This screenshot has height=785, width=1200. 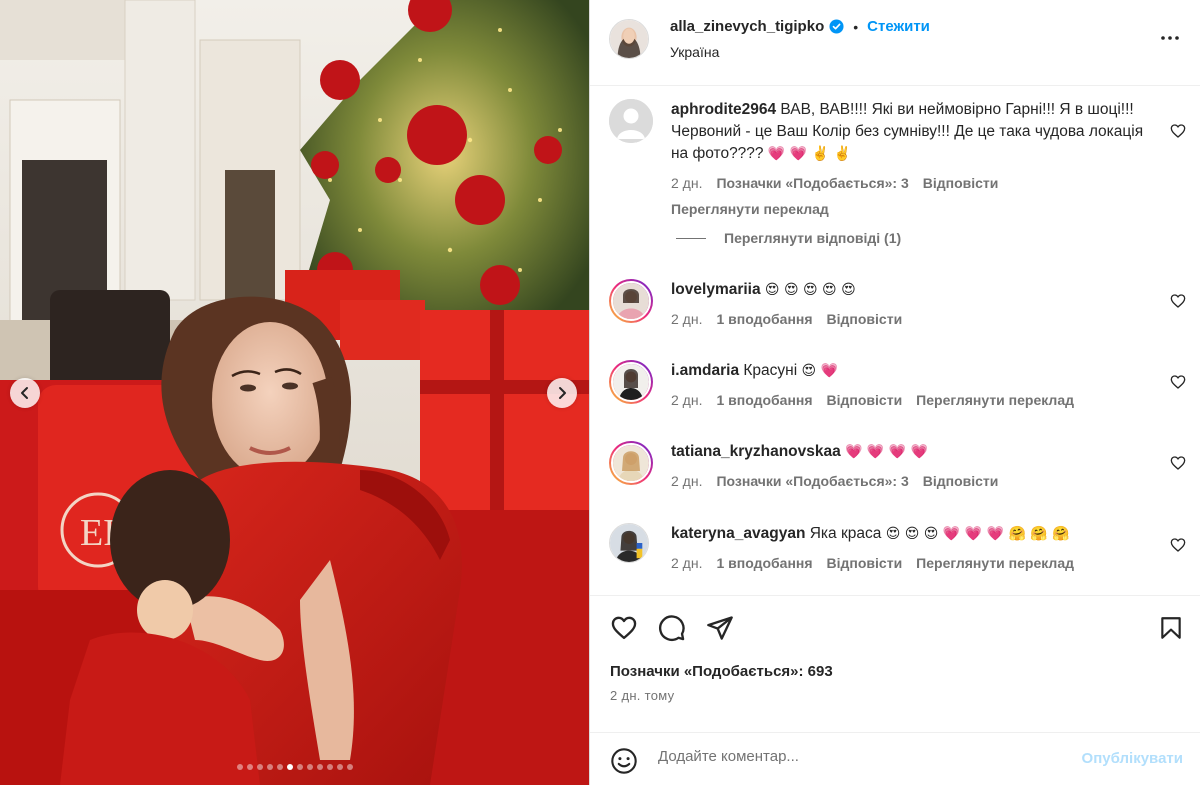 I want to click on default-avatar-icon, so click(x=631, y=121).